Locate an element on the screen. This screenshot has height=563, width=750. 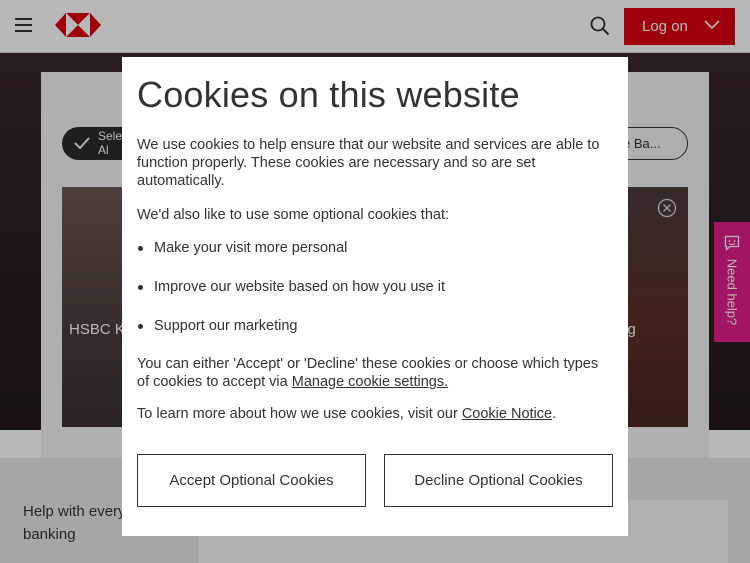
accept-optional-cookies-button: Accept Optional Cookies is located at coordinates (251, 480).